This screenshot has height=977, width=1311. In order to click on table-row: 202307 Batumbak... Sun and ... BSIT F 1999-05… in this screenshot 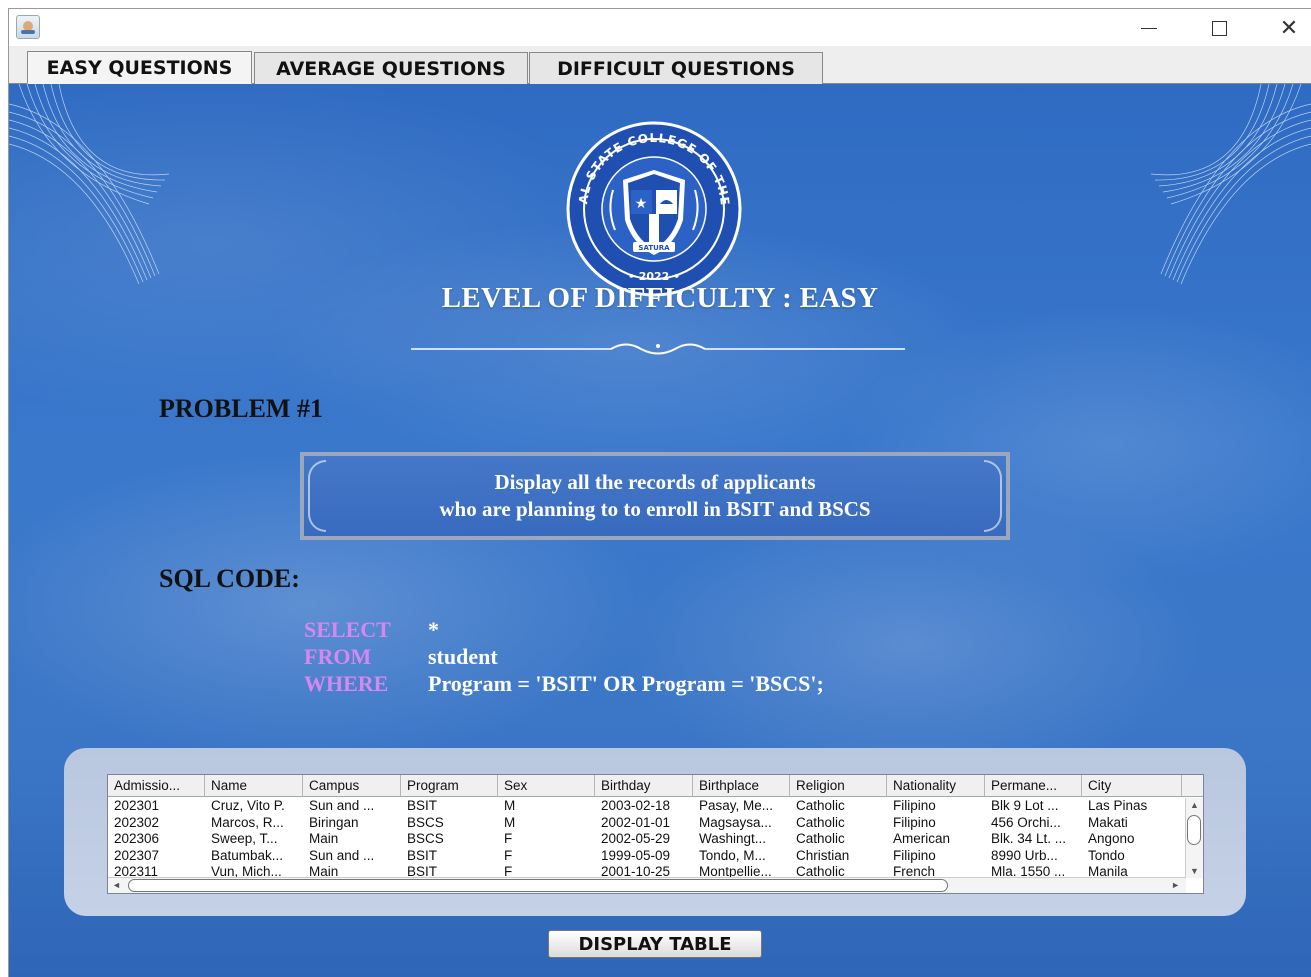, I will do `click(646, 856)`.